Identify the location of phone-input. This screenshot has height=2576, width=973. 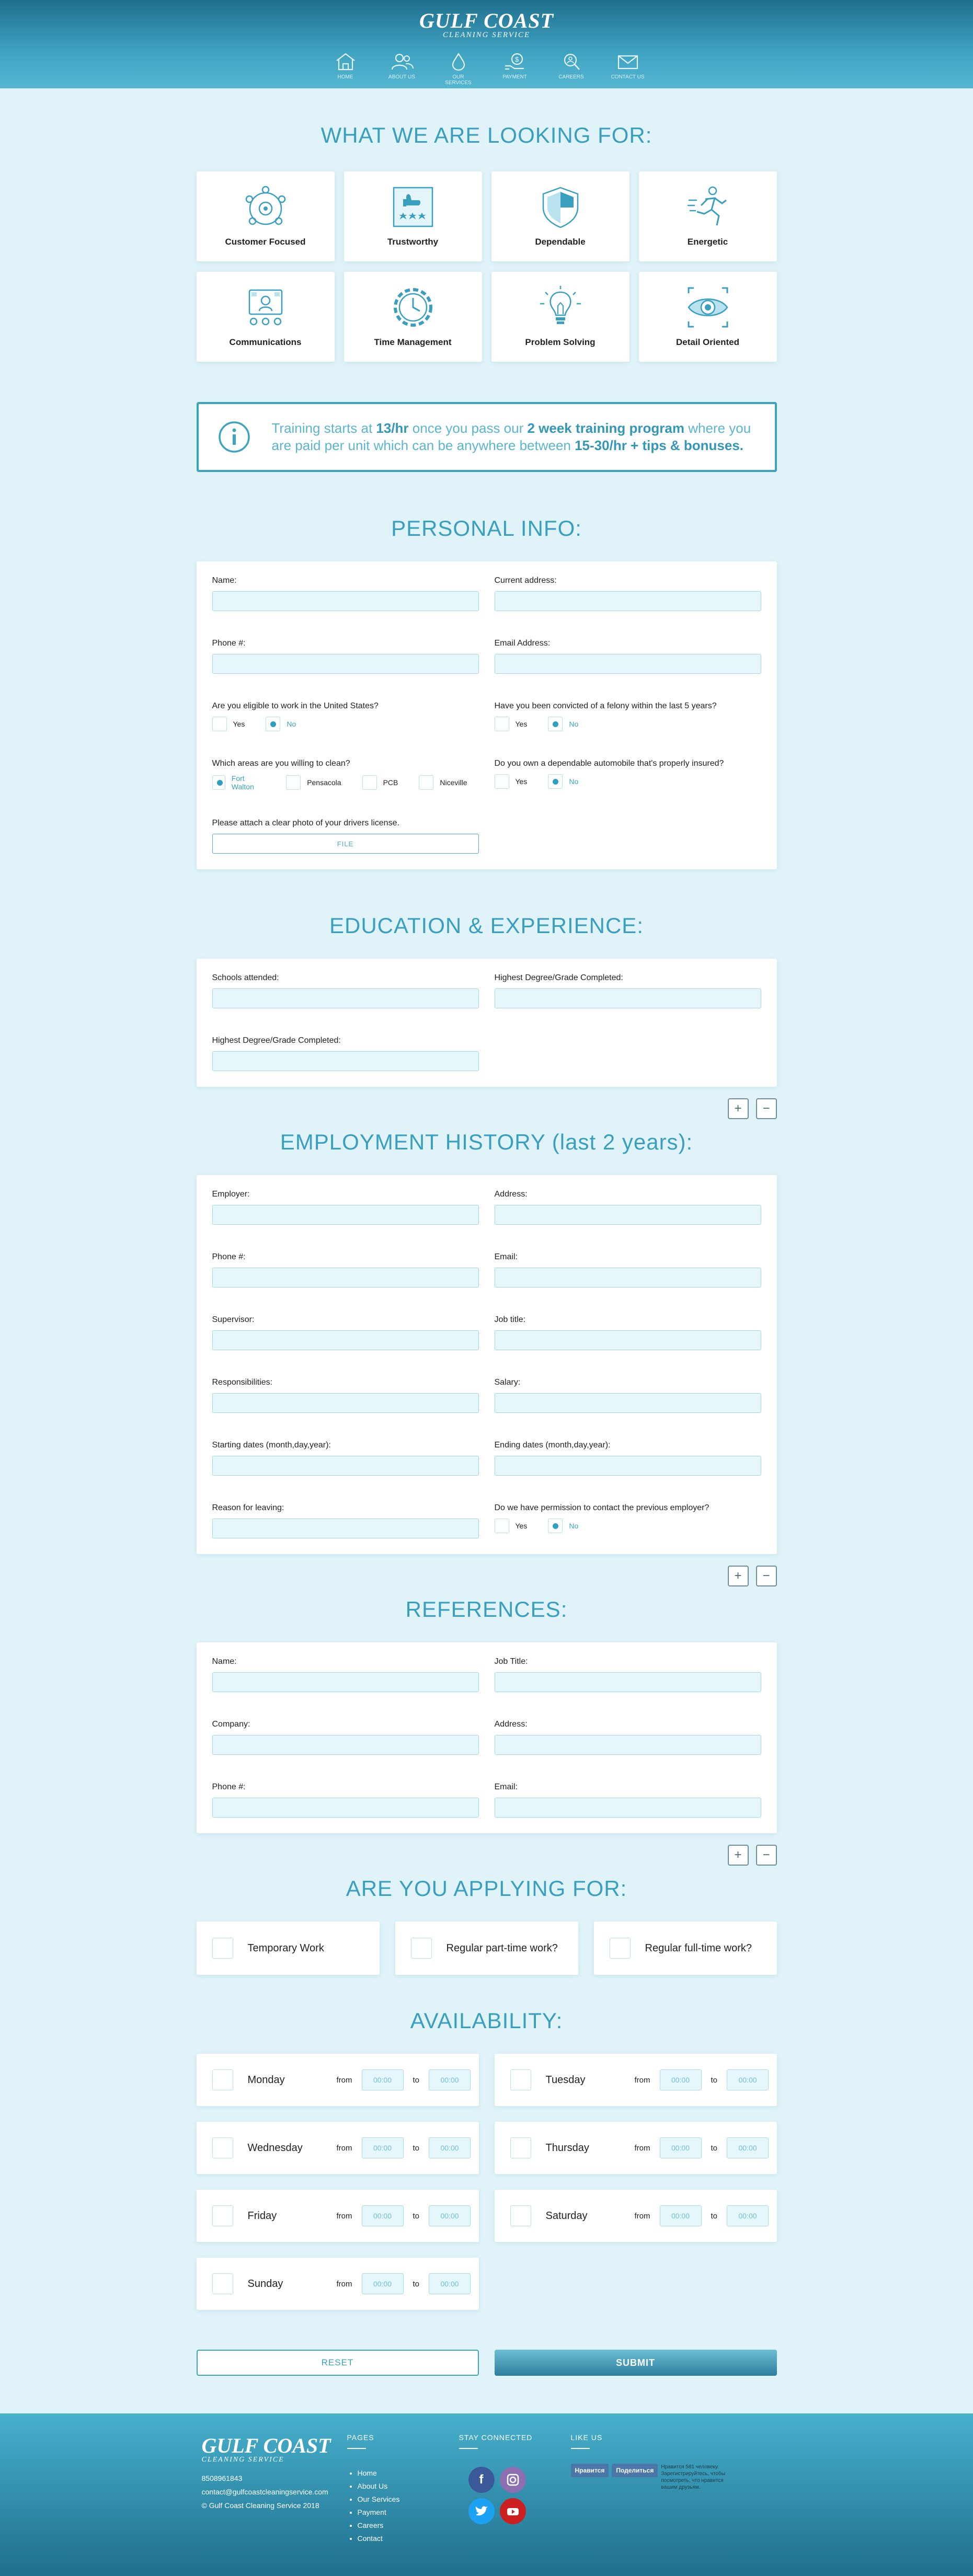
(345, 664).